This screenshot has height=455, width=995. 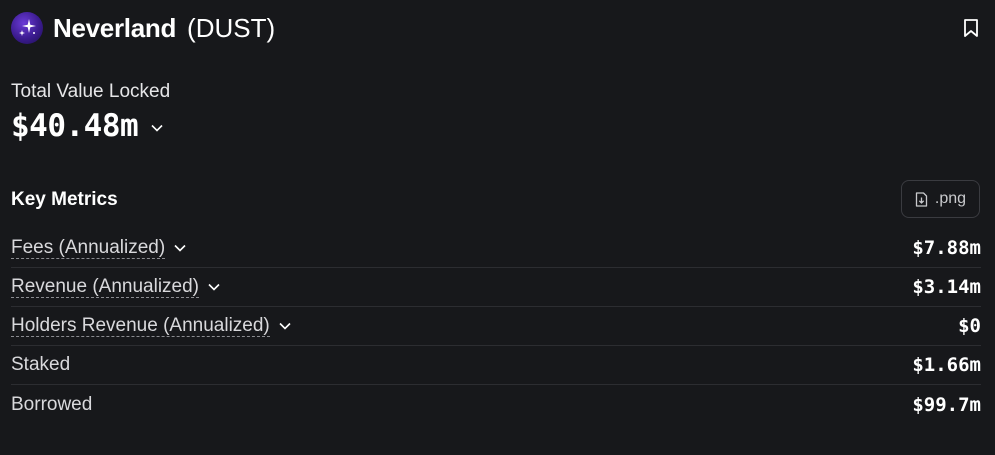 What do you see at coordinates (140, 326) in the screenshot?
I see `metric-label: Holders Revenue (Annualized)` at bounding box center [140, 326].